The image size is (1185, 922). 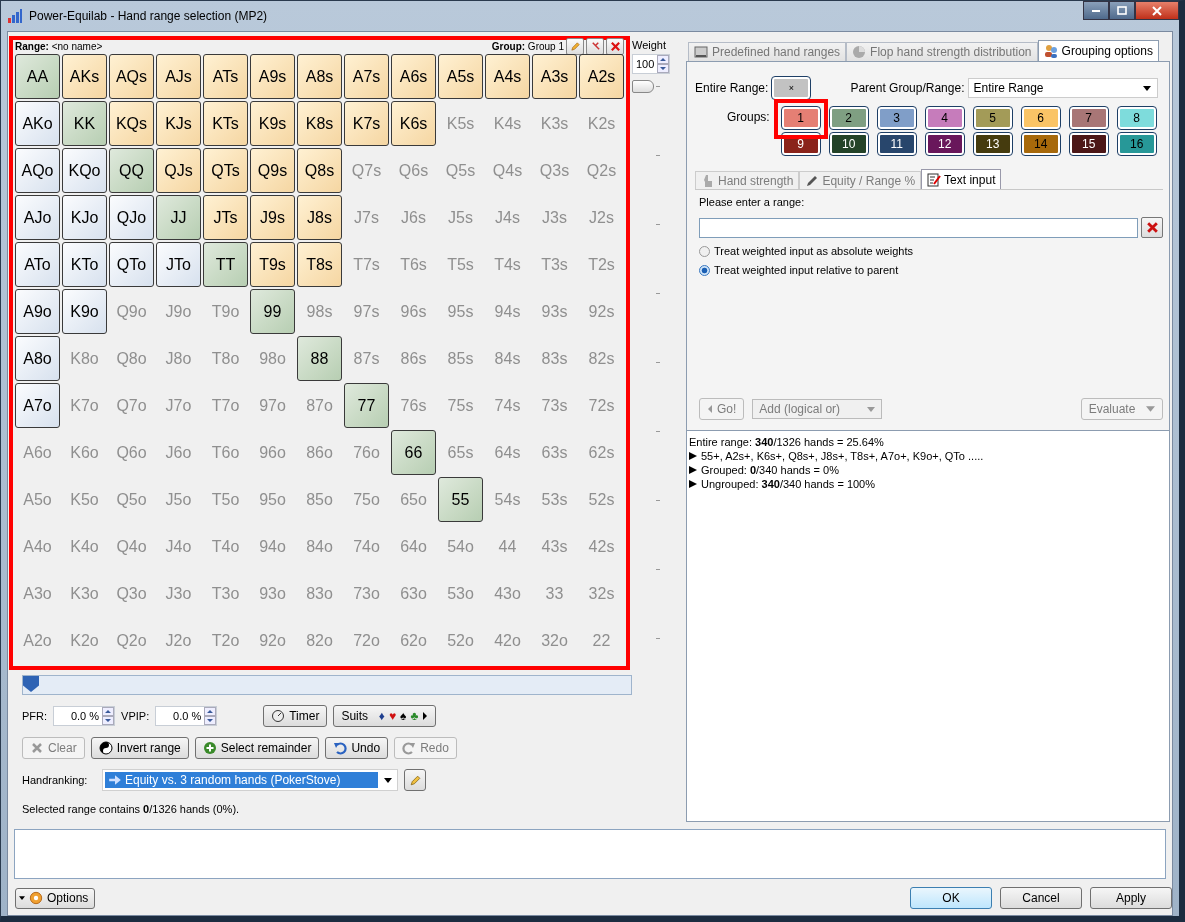 I want to click on hand-cell: 52s, so click(x=601, y=499).